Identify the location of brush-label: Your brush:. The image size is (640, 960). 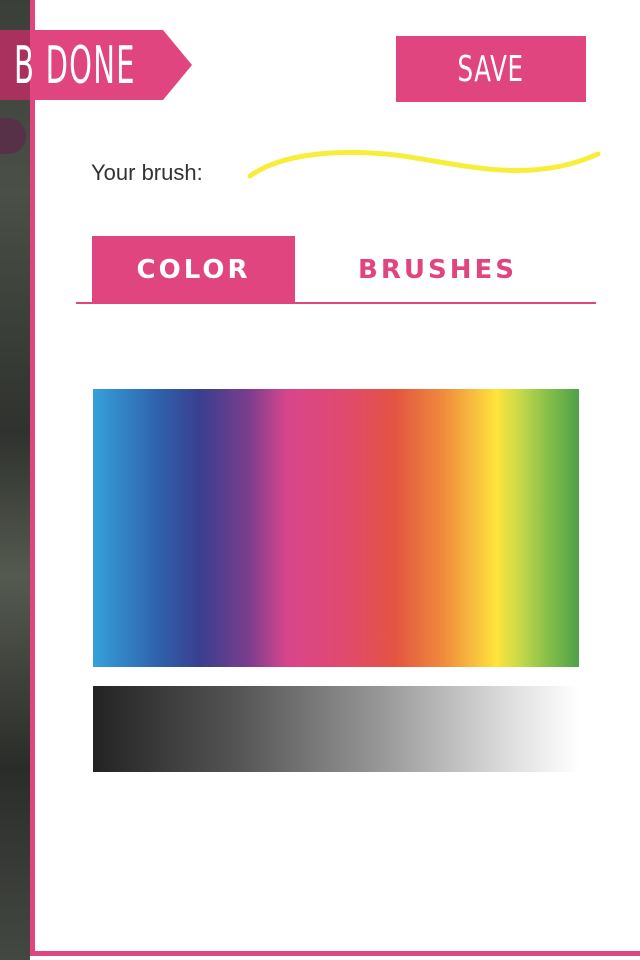
(147, 172).